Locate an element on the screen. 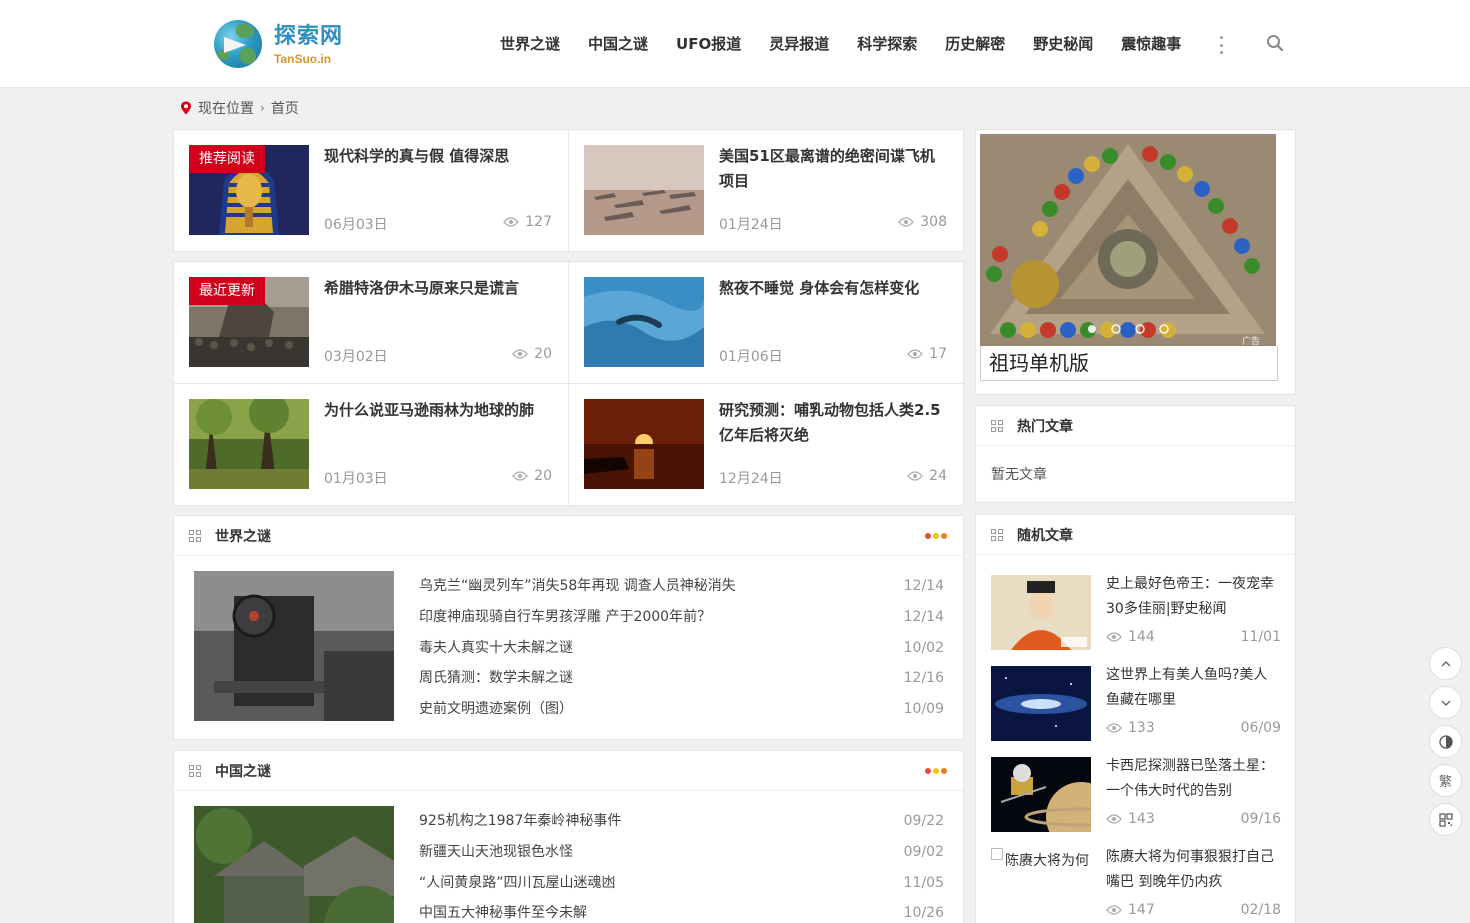 This screenshot has height=923, width=1470. random-article: 陈赓大将为何 陈赓大将为何事狠狠打自己嘴巴 到晚年仍内疚 147 02/18 is located at coordinates (1136, 885).